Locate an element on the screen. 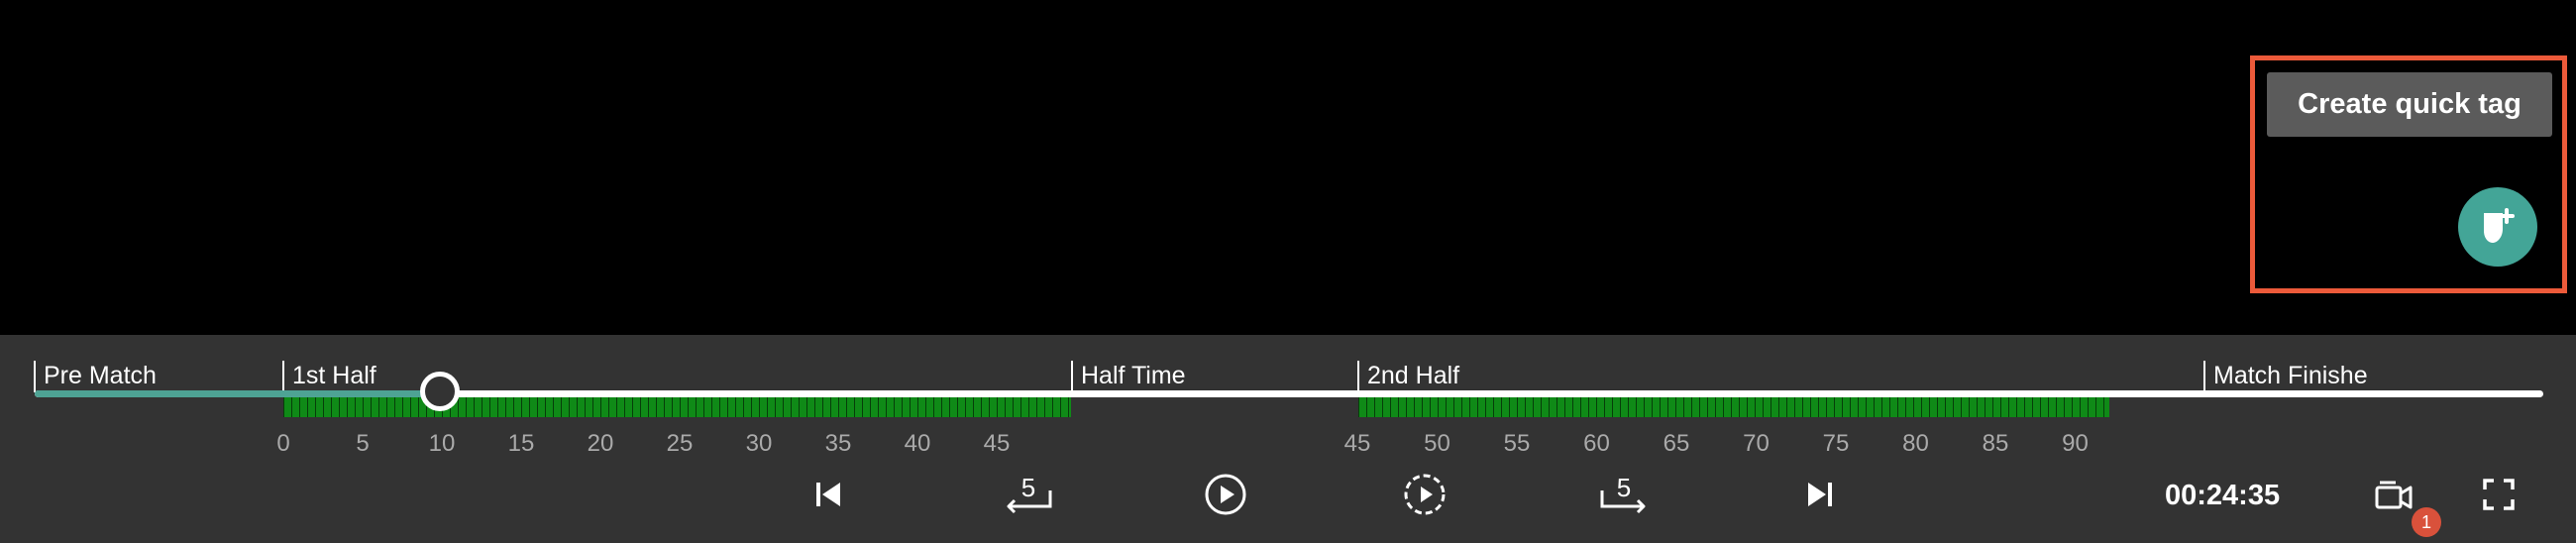 The width and height of the screenshot is (2576, 543). phase-half-time: Half Time is located at coordinates (1129, 377).